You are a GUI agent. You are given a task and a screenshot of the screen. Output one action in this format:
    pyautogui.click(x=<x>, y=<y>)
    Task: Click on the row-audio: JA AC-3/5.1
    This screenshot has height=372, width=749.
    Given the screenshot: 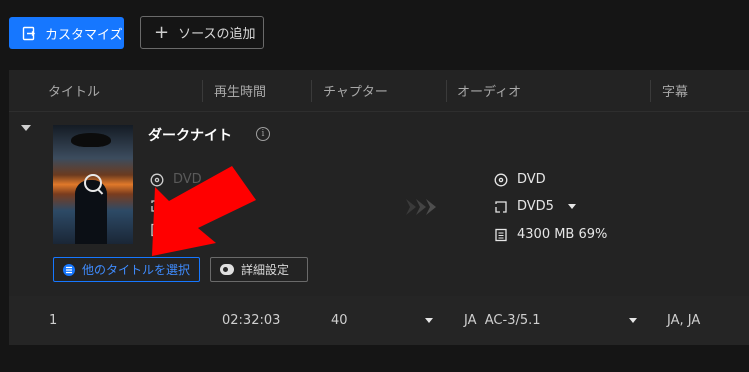 What is the action you would take?
    pyautogui.click(x=502, y=320)
    